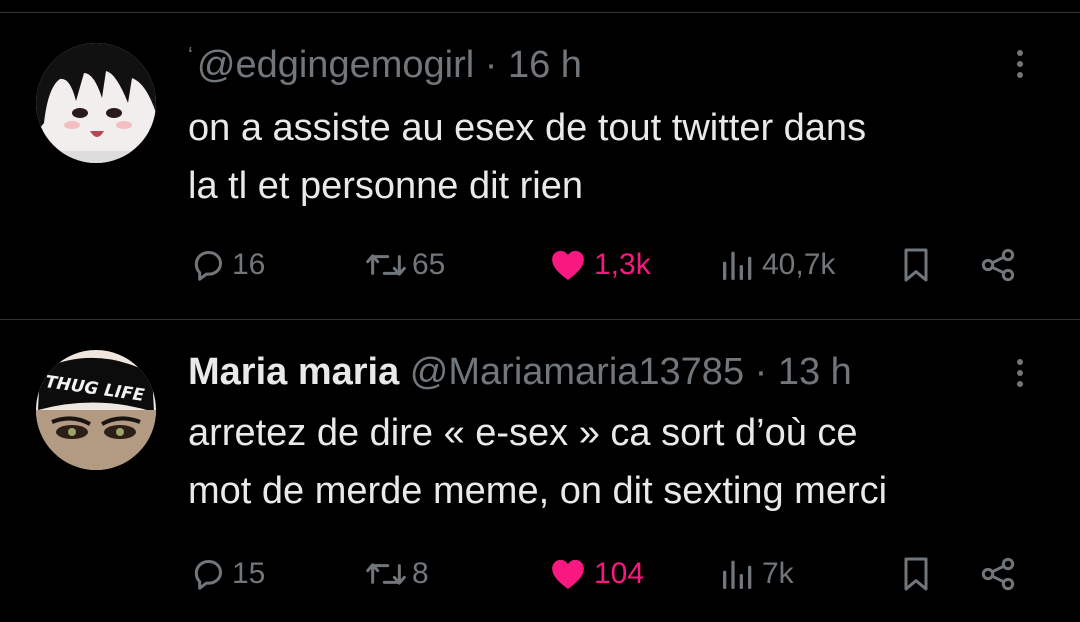  I want to click on views-button: 40,7k, so click(776, 265).